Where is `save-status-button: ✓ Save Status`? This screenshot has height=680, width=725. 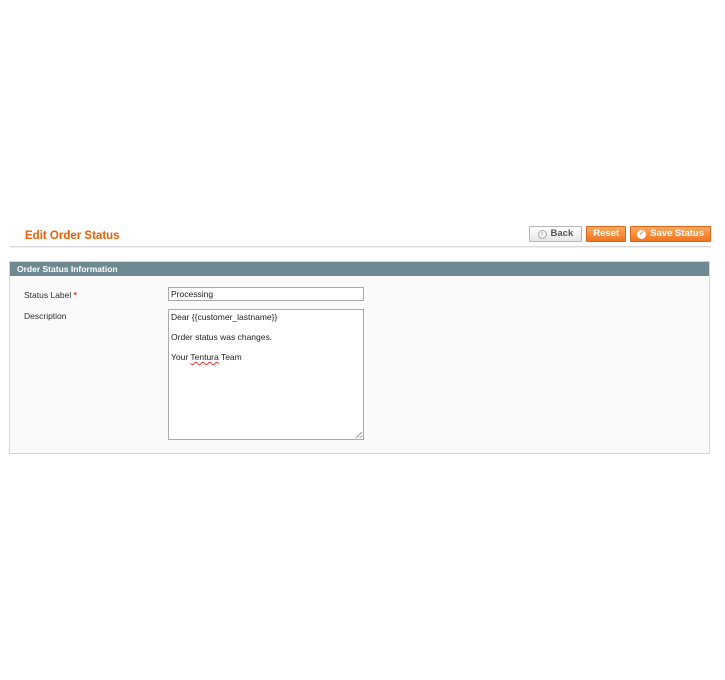
save-status-button: ✓ Save Status is located at coordinates (670, 234).